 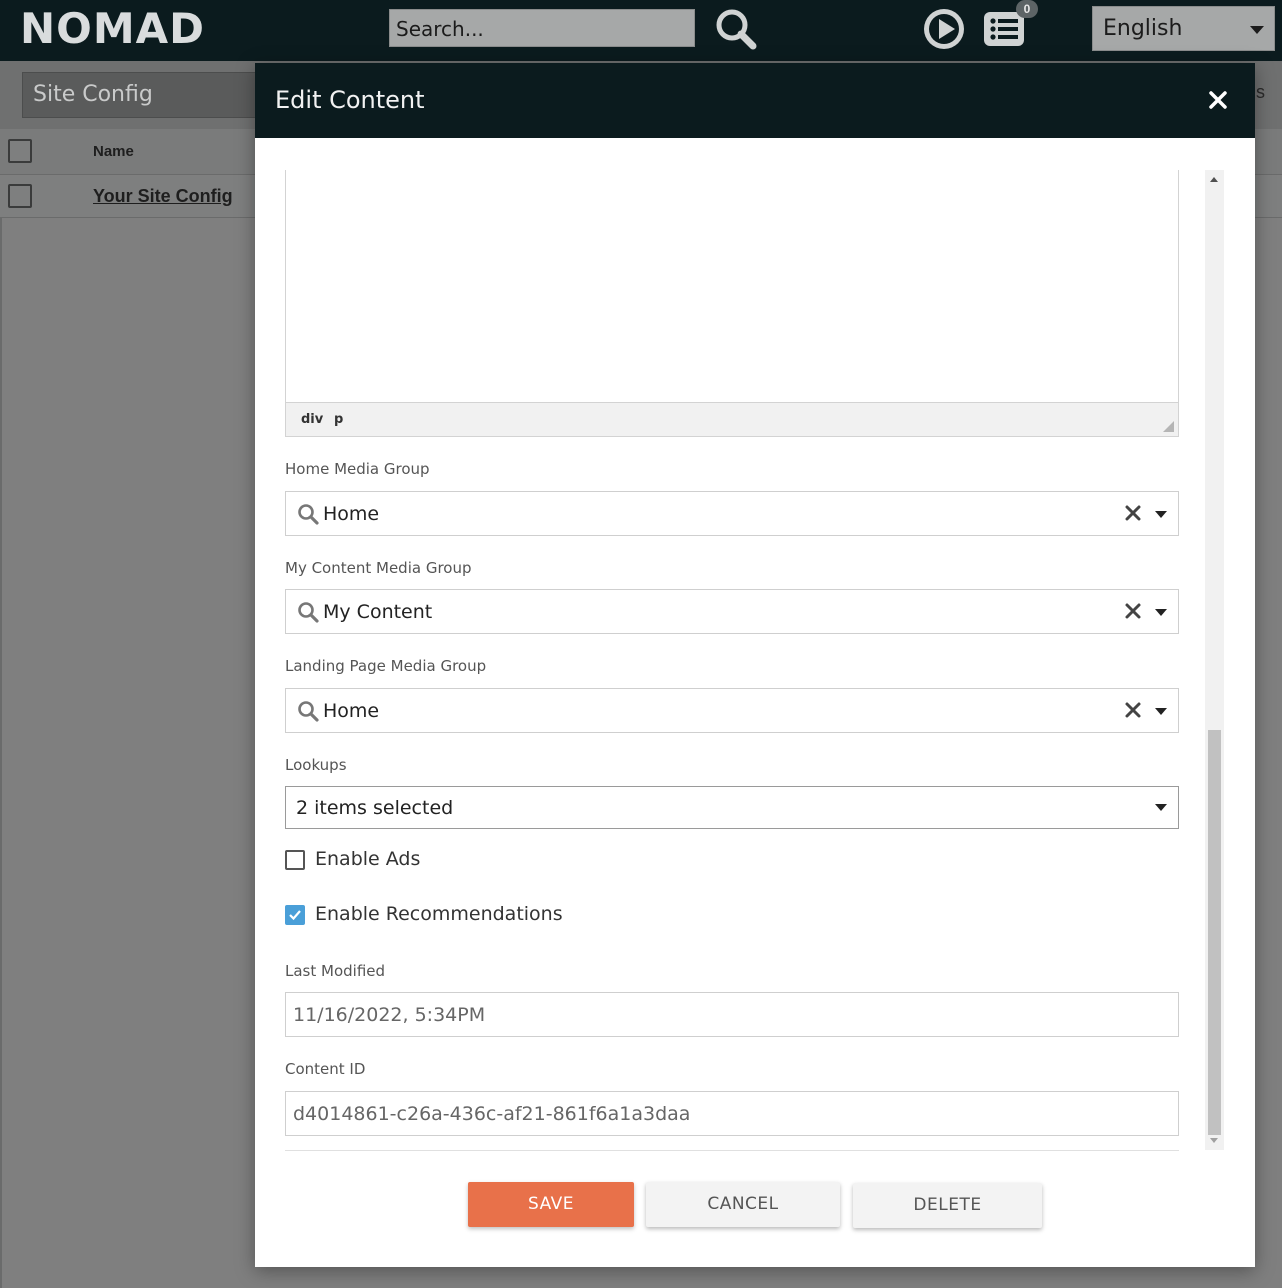 I want to click on modal-scrollbar, so click(x=1214, y=660).